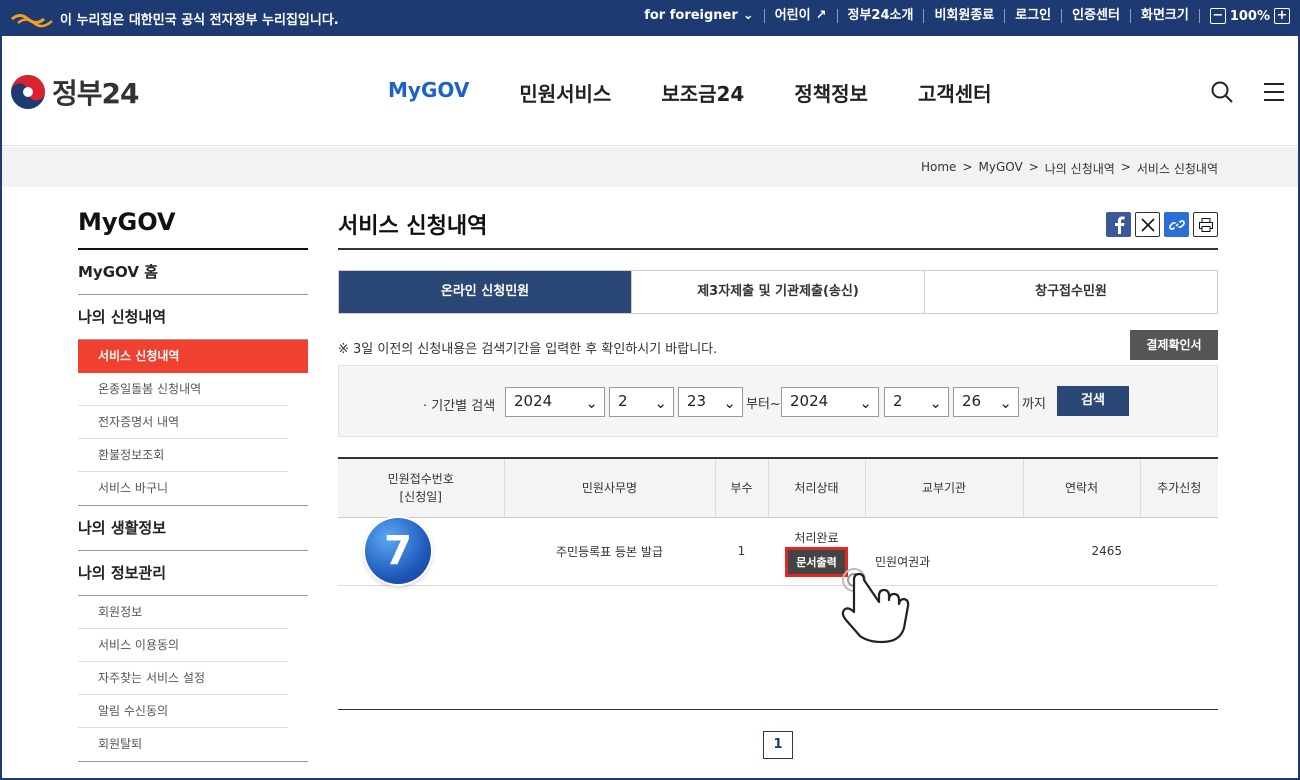 The height and width of the screenshot is (780, 1300). I want to click on search-button: 검색, so click(1093, 401).